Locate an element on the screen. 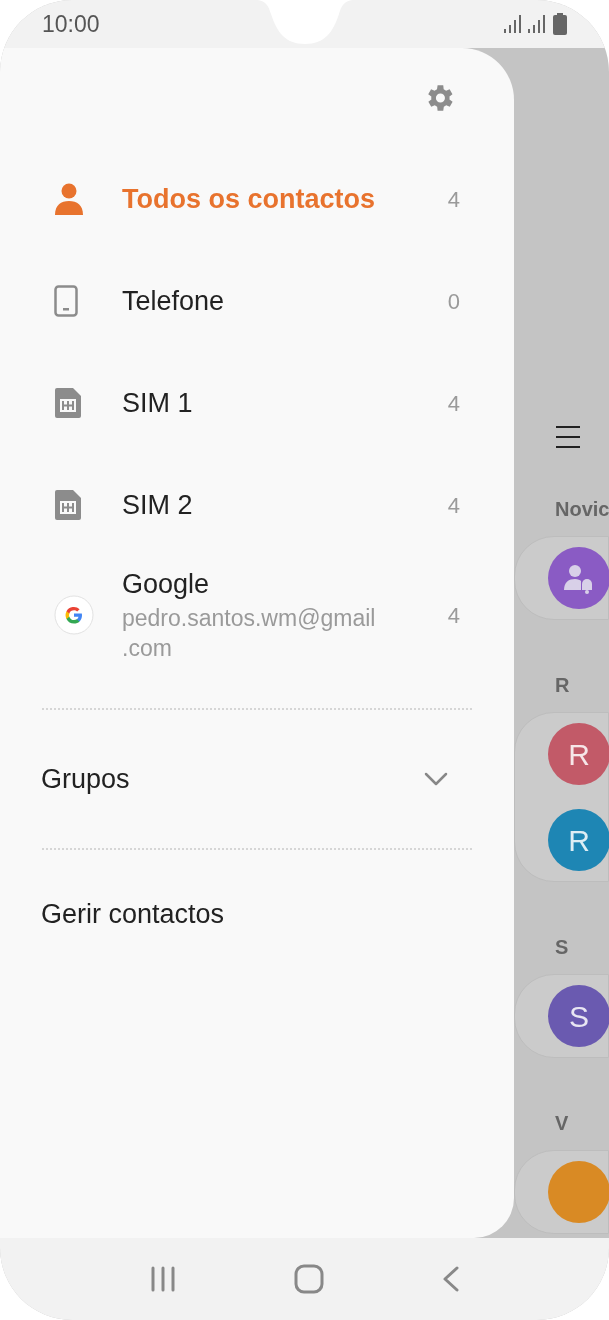 This screenshot has height=1320, width=609. contact-count: 0 is located at coordinates (453, 301).